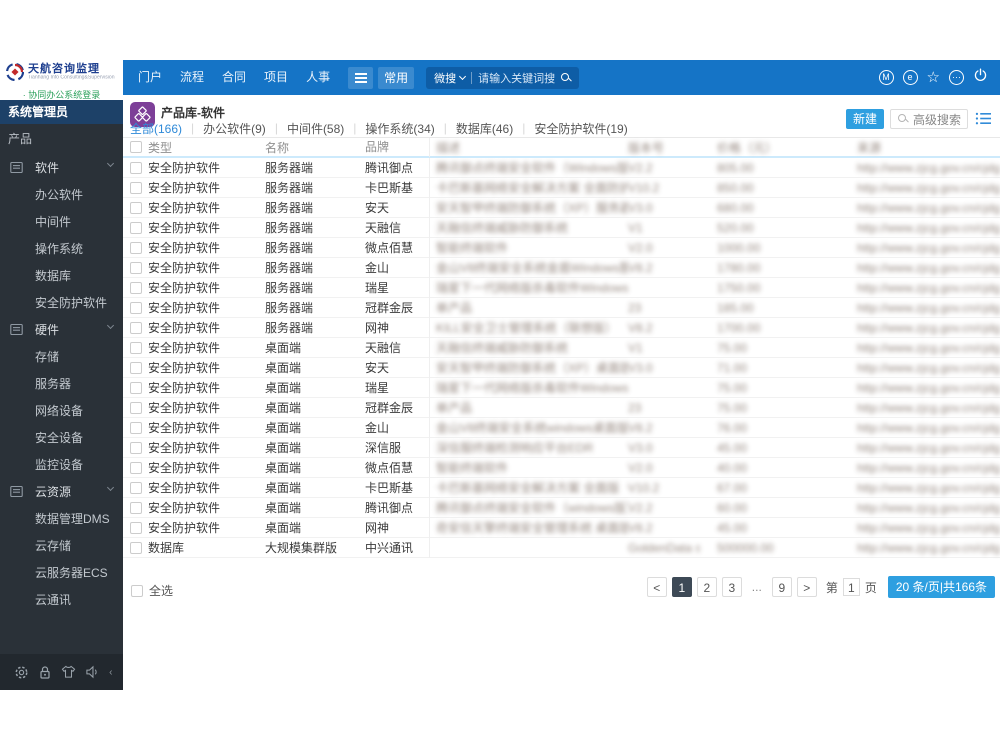 The image size is (1000, 750). Describe the element at coordinates (566, 77) in the screenshot. I see `search-icon` at that location.